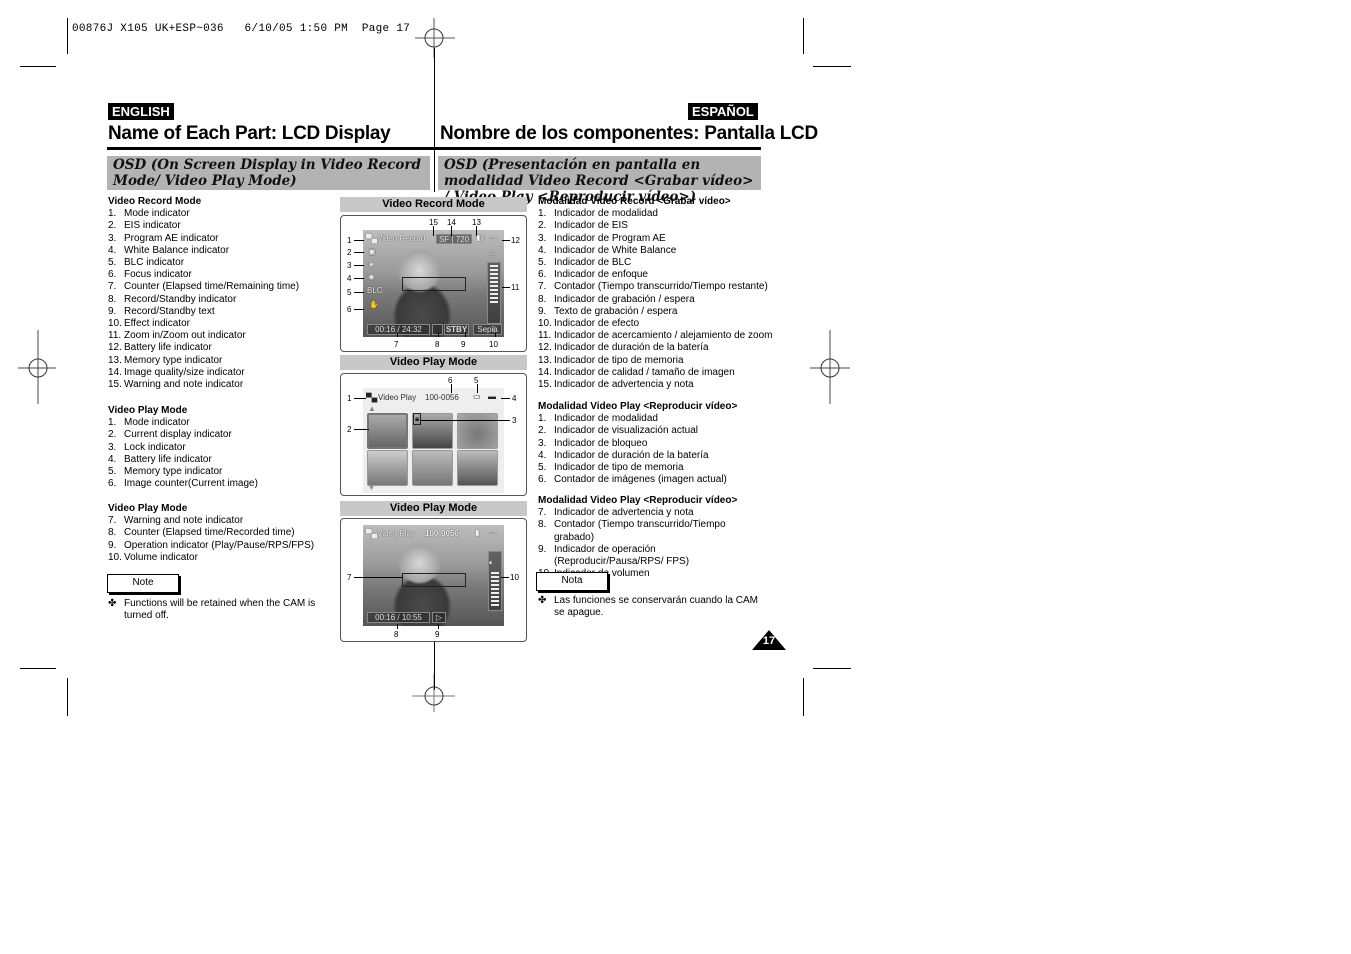 The width and height of the screenshot is (1351, 954). Describe the element at coordinates (220, 385) in the screenshot. I see `list-item: 15. Warning and note indicator` at that location.